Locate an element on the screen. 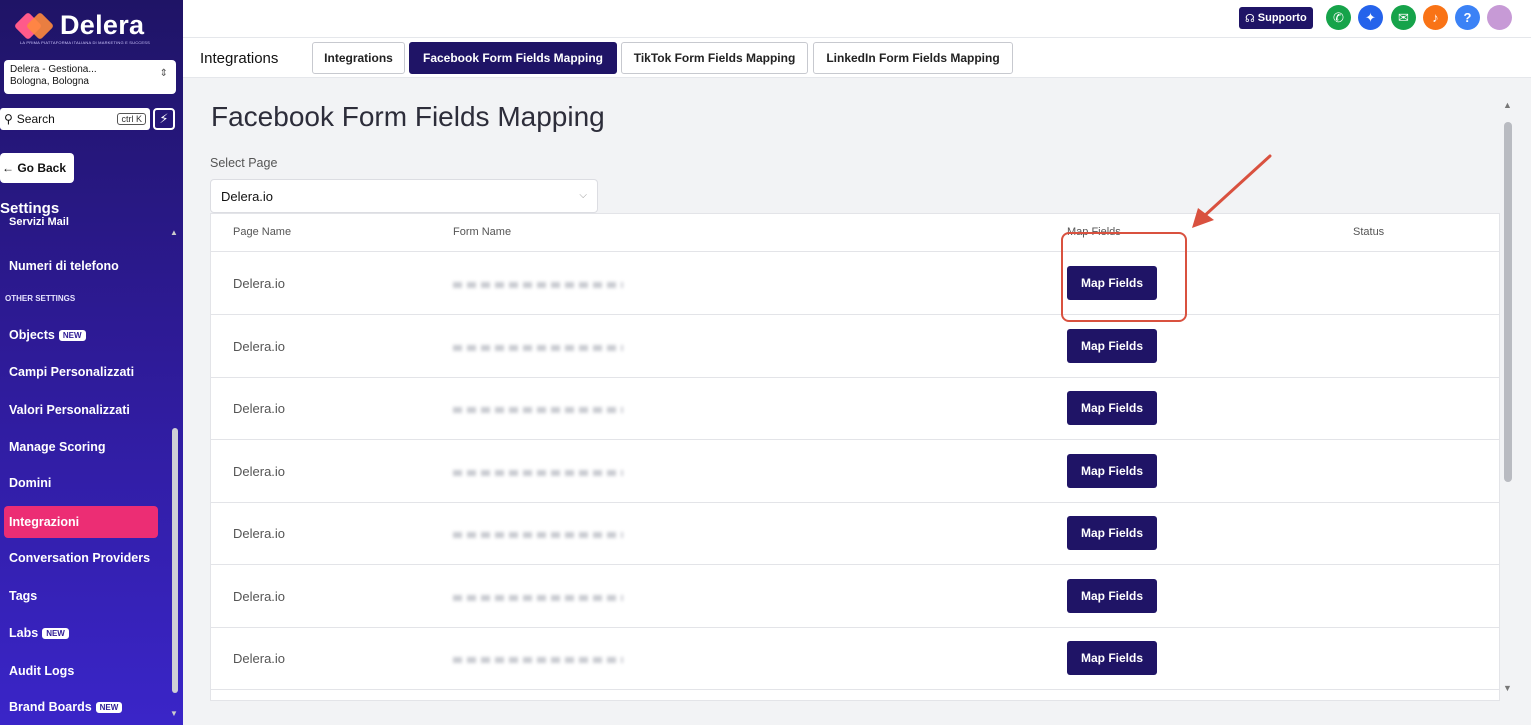  sidebar-item-tags: Tags is located at coordinates (81, 596).